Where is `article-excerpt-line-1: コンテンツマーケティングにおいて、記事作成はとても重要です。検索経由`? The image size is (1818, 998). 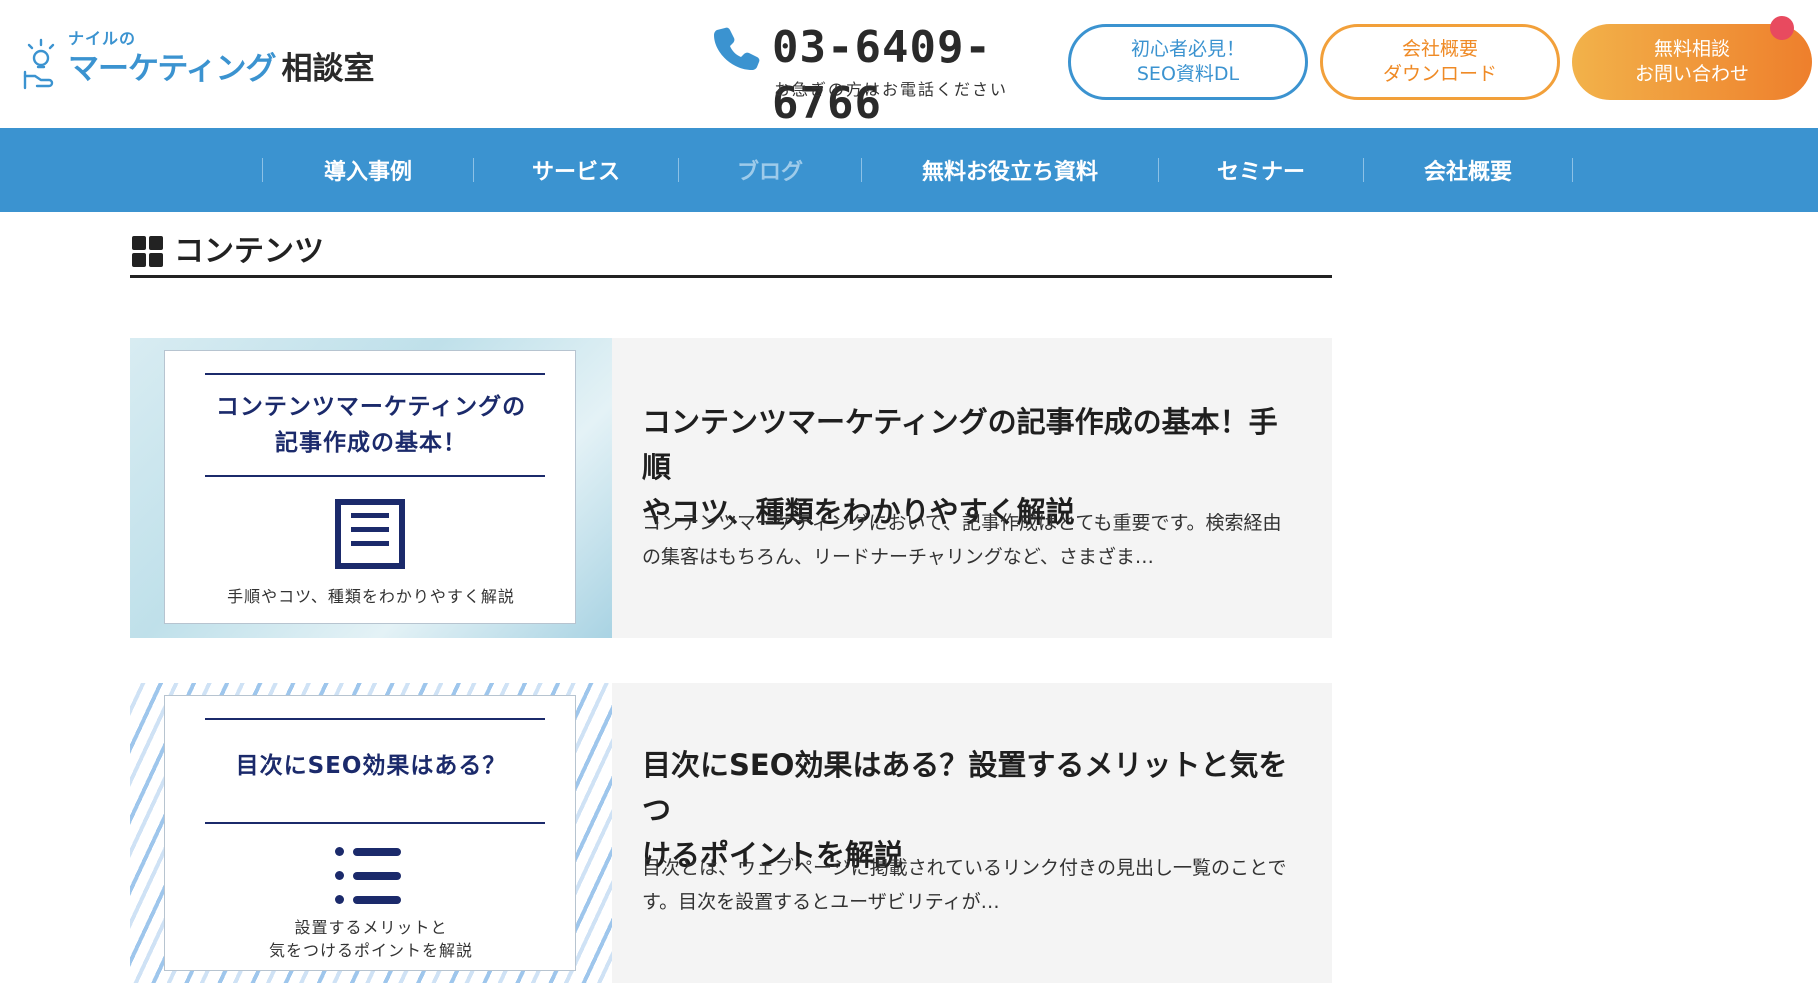
article-excerpt-line-1: コンテンツマーケティングにおいて、記事作成はとても重要です。検索経由 is located at coordinates (962, 523).